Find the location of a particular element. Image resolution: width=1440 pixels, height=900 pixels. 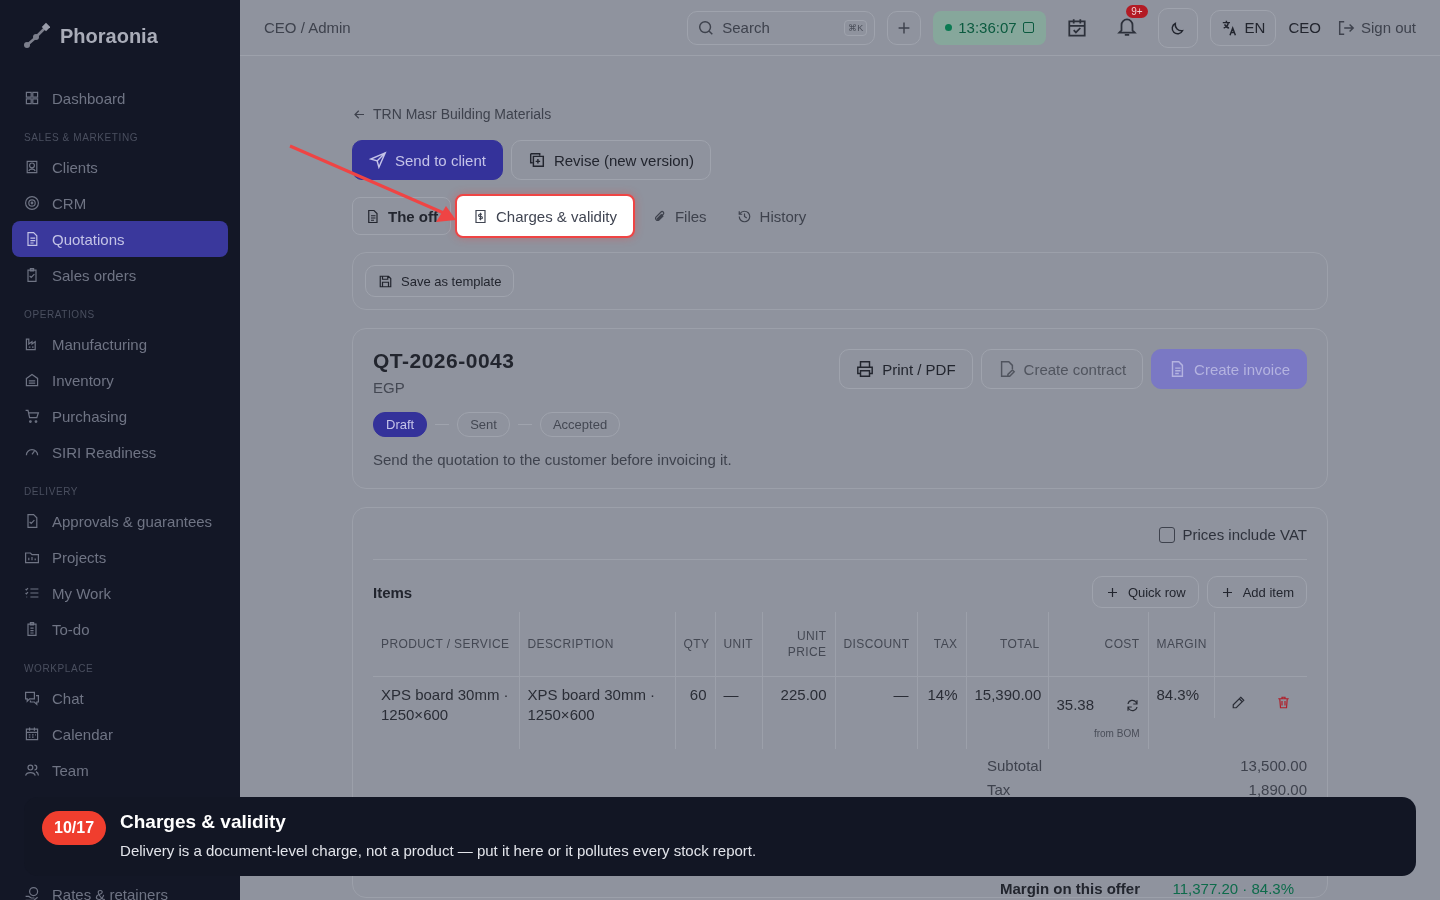

currency: EGP is located at coordinates (389, 387).